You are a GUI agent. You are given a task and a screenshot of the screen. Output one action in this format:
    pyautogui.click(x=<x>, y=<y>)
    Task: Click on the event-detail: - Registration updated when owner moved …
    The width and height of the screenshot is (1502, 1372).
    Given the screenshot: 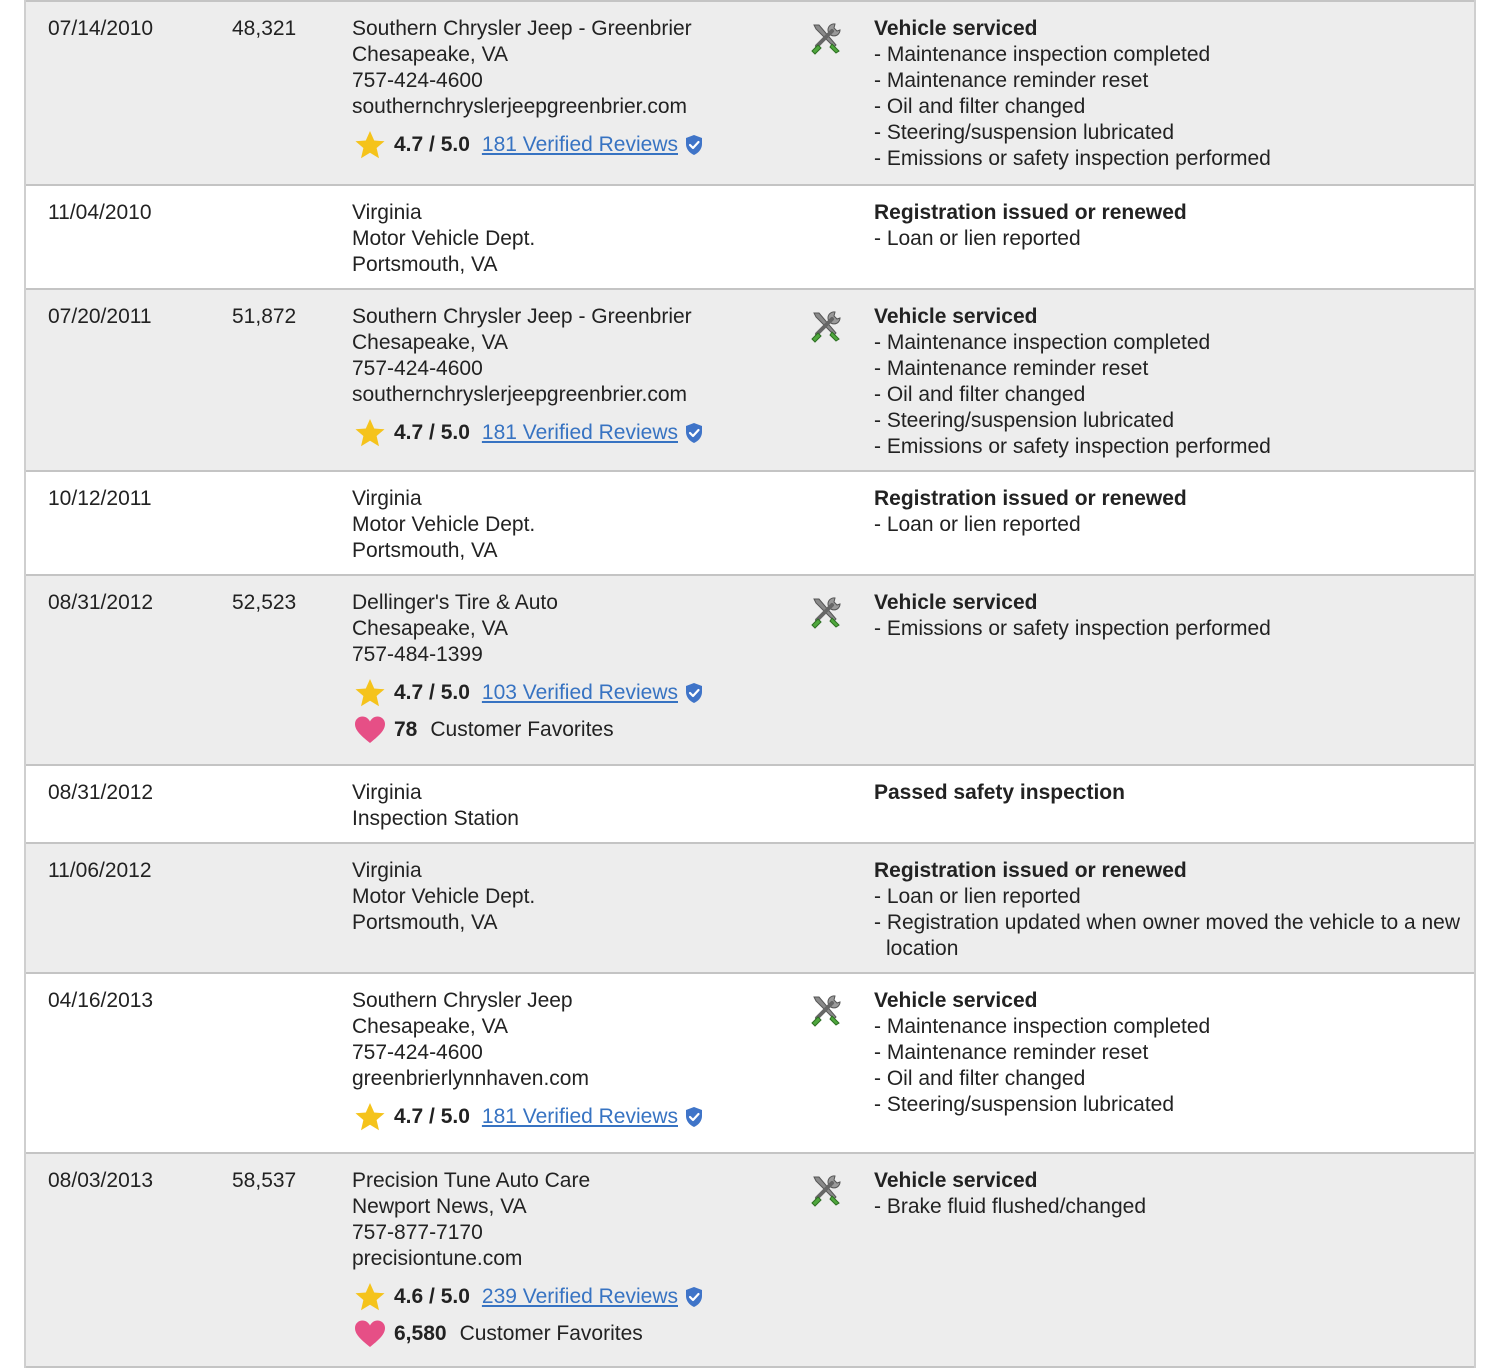 What is the action you would take?
    pyautogui.click(x=1167, y=935)
    